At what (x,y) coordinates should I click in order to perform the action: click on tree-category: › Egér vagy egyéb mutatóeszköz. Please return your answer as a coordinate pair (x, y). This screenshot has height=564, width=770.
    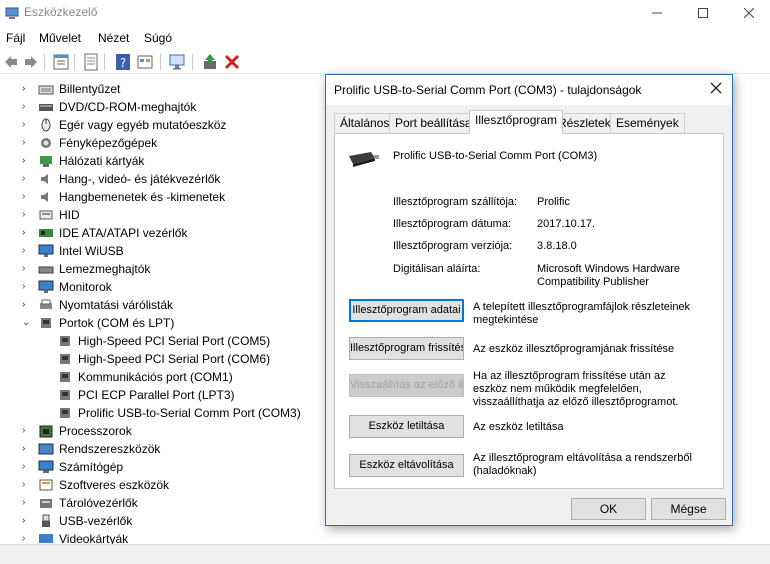
    Looking at the image, I should click on (165, 125).